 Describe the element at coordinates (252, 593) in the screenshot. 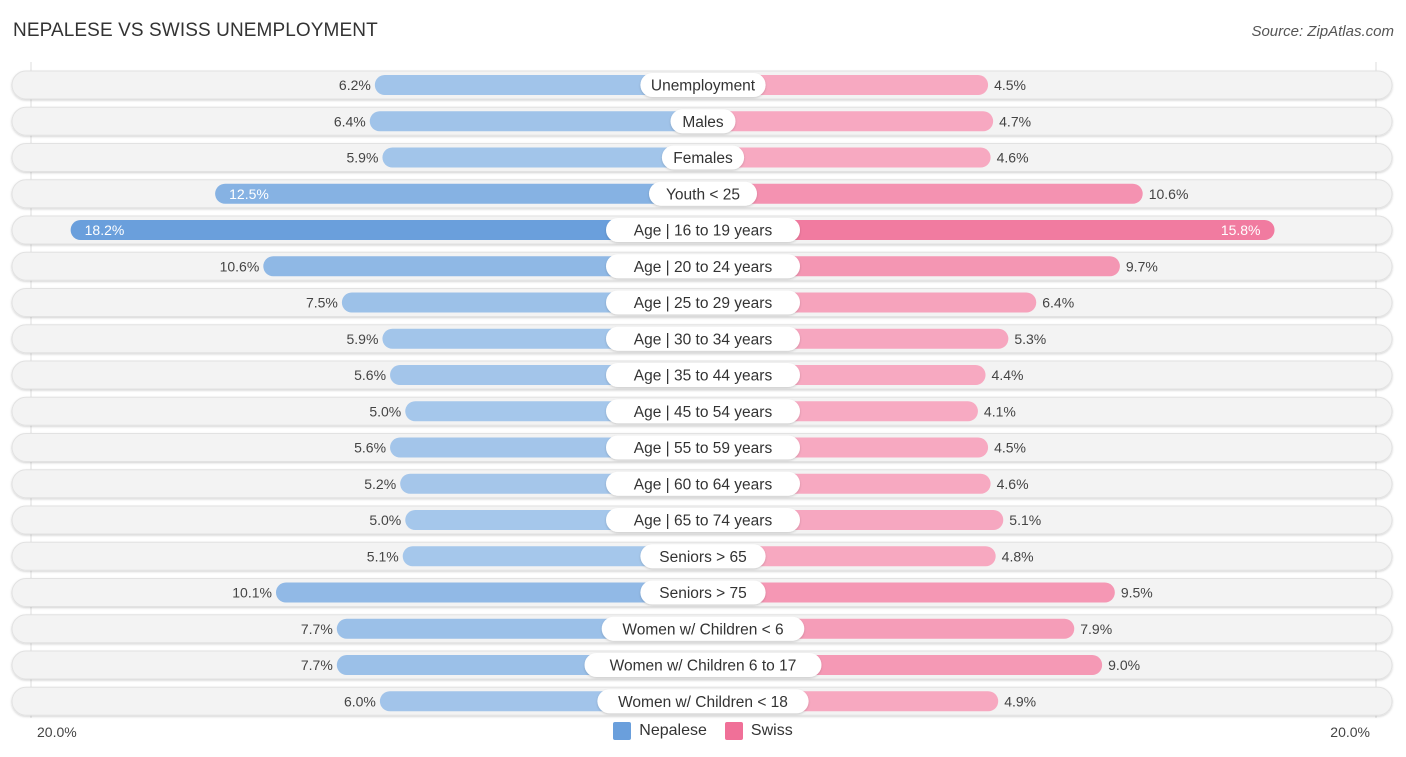

I see `value-label-nepalese: 10.1%` at that location.